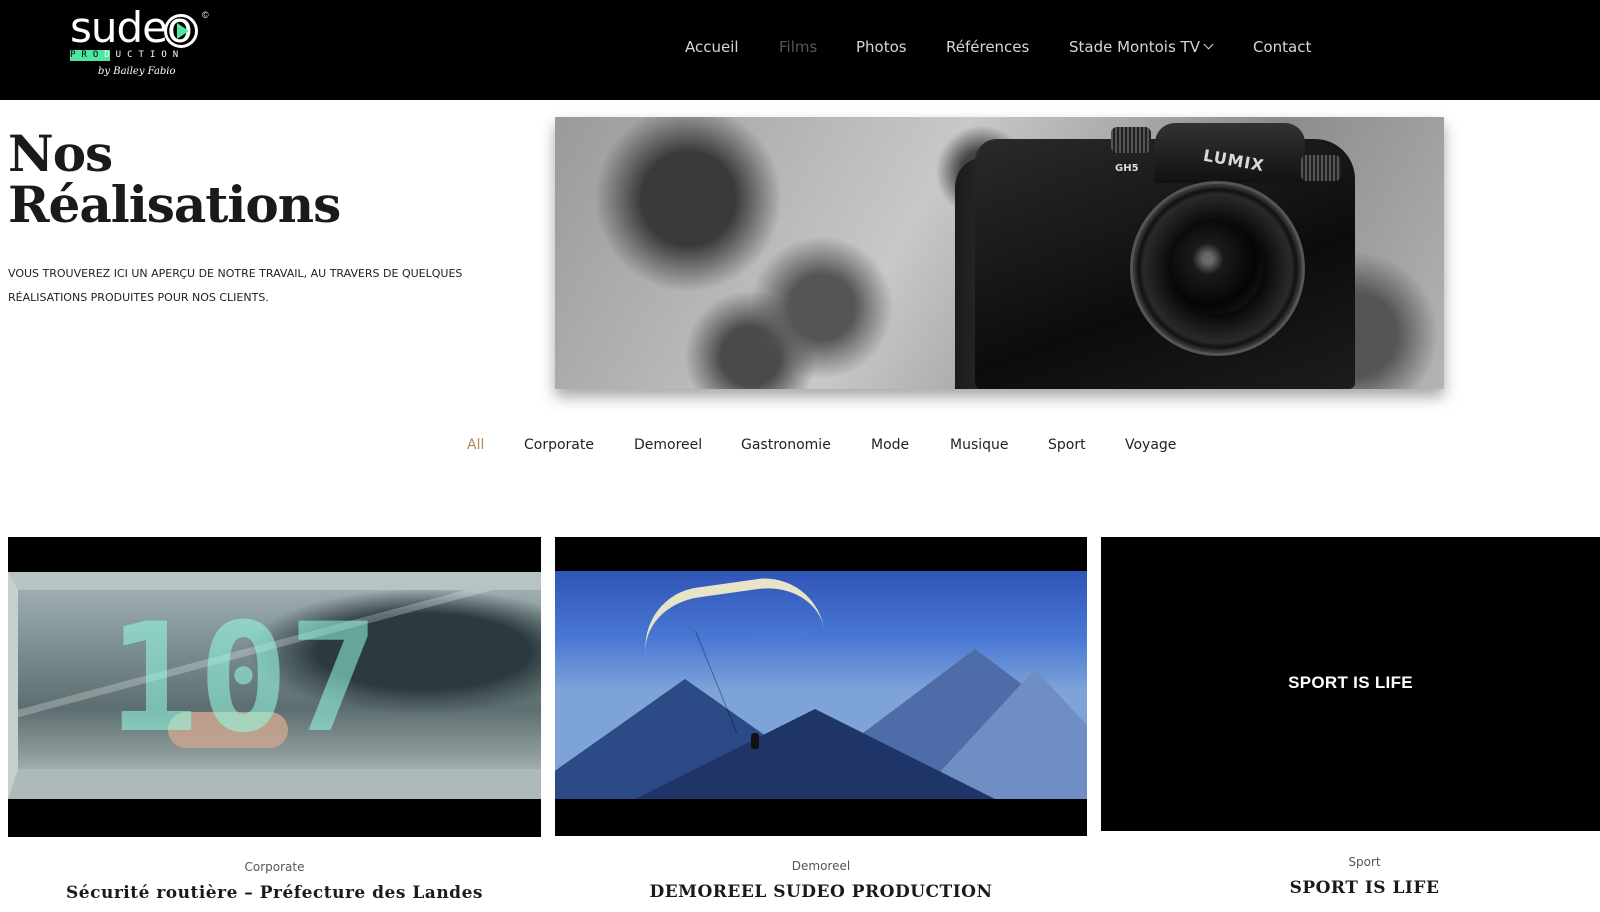  What do you see at coordinates (786, 445) in the screenshot?
I see `filter-gastronomie: Gastronomie` at bounding box center [786, 445].